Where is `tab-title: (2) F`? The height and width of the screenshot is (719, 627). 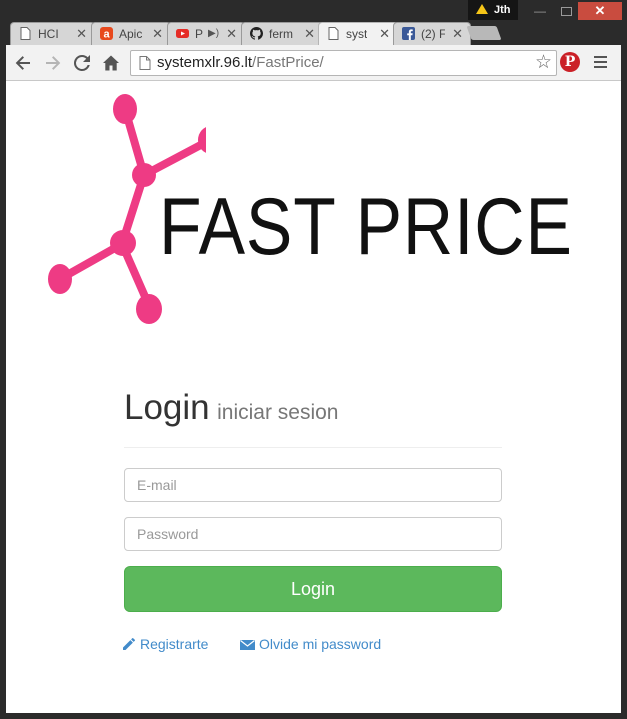 tab-title: (2) F is located at coordinates (433, 34).